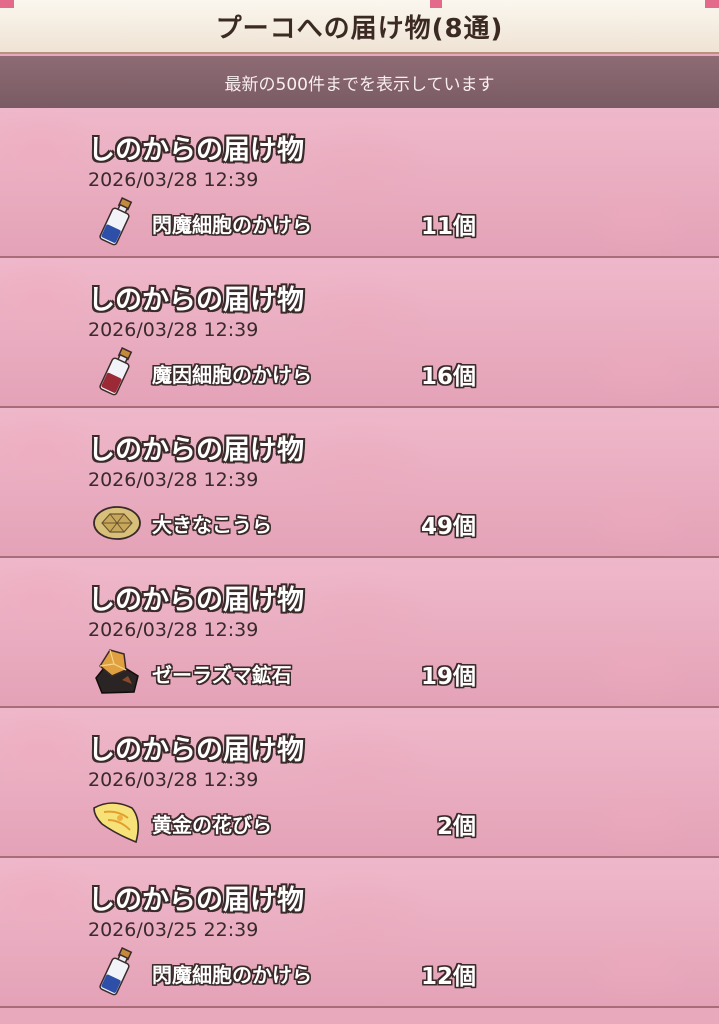 This screenshot has width=719, height=1024. What do you see at coordinates (456, 827) in the screenshot?
I see `item-quantity: 2個` at bounding box center [456, 827].